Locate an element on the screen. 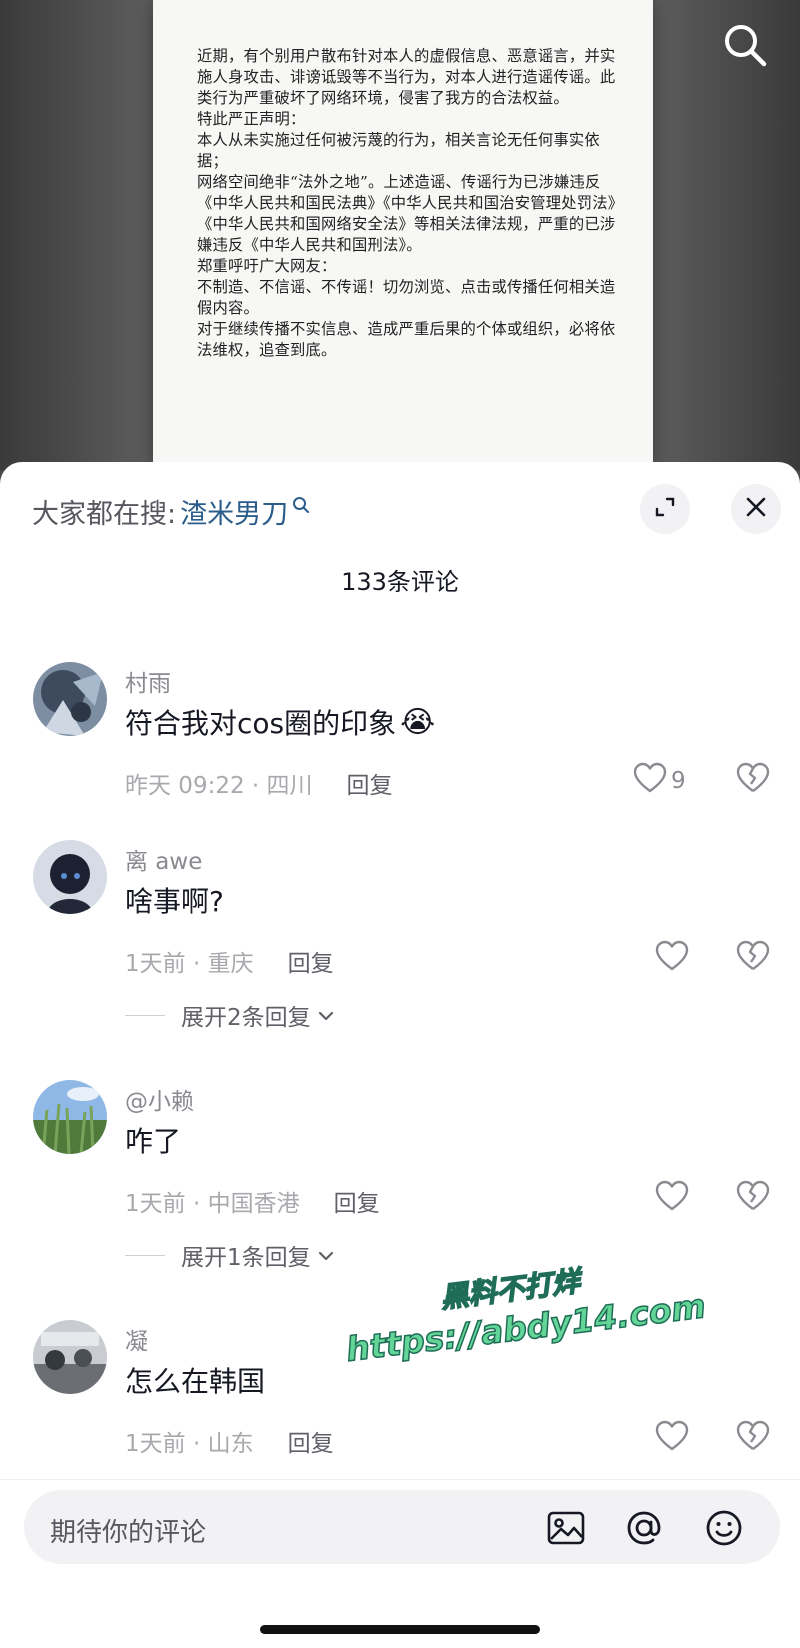 The image size is (800, 1648). close-icon is located at coordinates (756, 509).